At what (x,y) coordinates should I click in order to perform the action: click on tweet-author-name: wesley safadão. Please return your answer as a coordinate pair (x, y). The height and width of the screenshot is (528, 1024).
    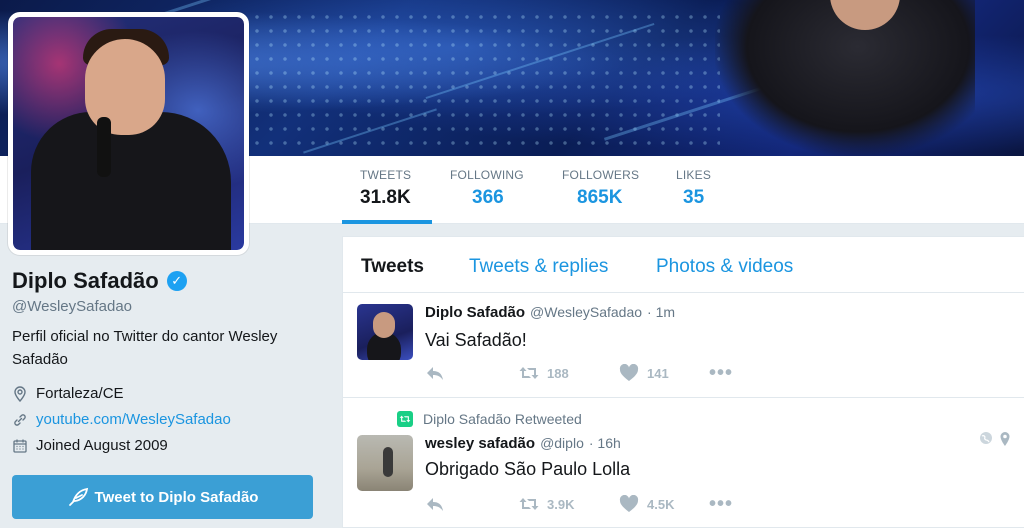
    Looking at the image, I should click on (480, 443).